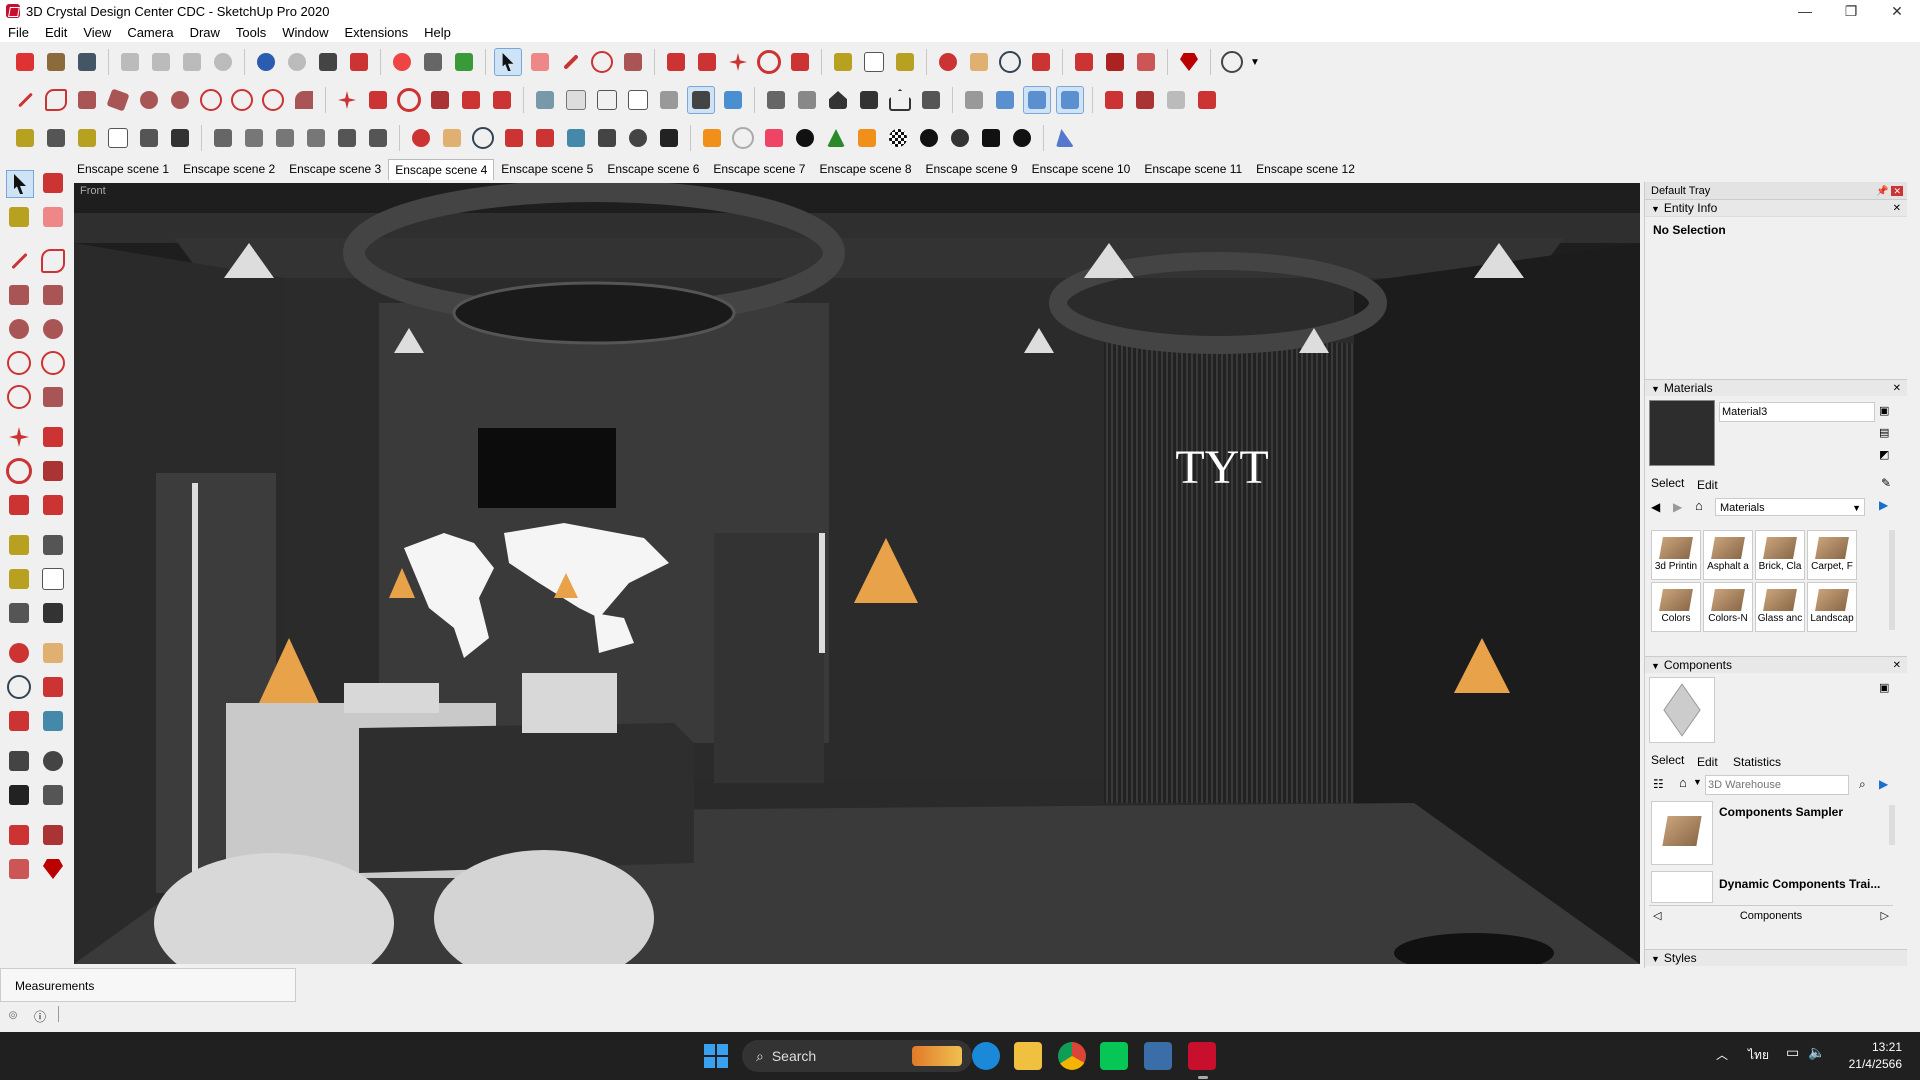 The width and height of the screenshot is (1920, 1080). Describe the element at coordinates (409, 100) in the screenshot. I see `rotate-tool-icon` at that location.